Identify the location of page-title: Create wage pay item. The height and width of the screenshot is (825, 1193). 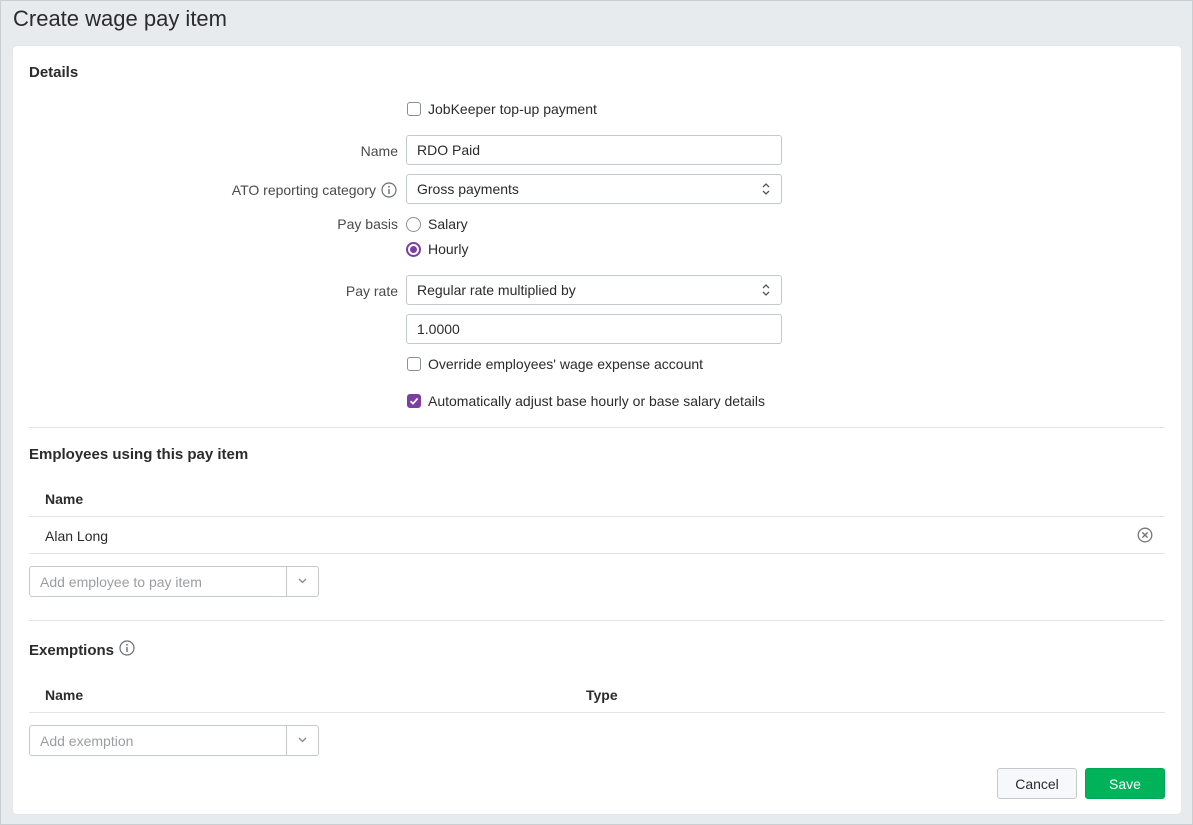
(120, 18).